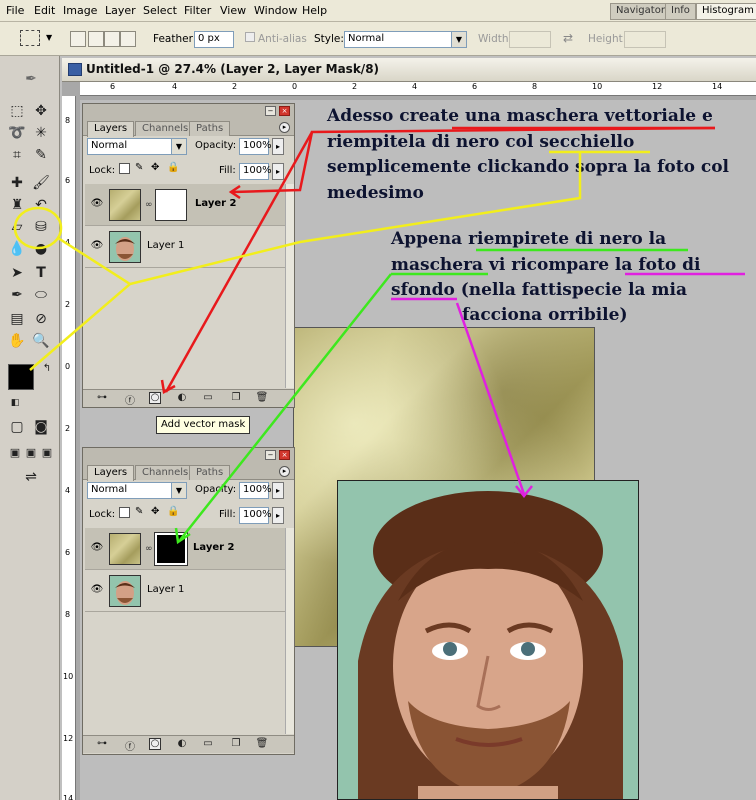 The height and width of the screenshot is (800, 756). Describe the element at coordinates (185, 247) in the screenshot. I see `layer-row-layer1: 👁 Layer 1` at that location.